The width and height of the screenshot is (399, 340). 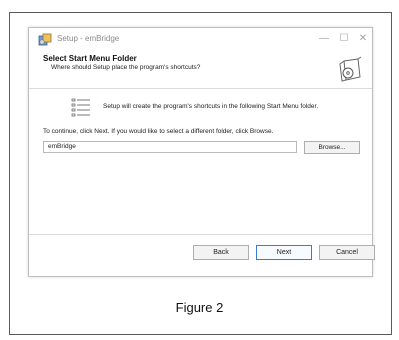 What do you see at coordinates (200, 234) in the screenshot?
I see `footer-divider` at bounding box center [200, 234].